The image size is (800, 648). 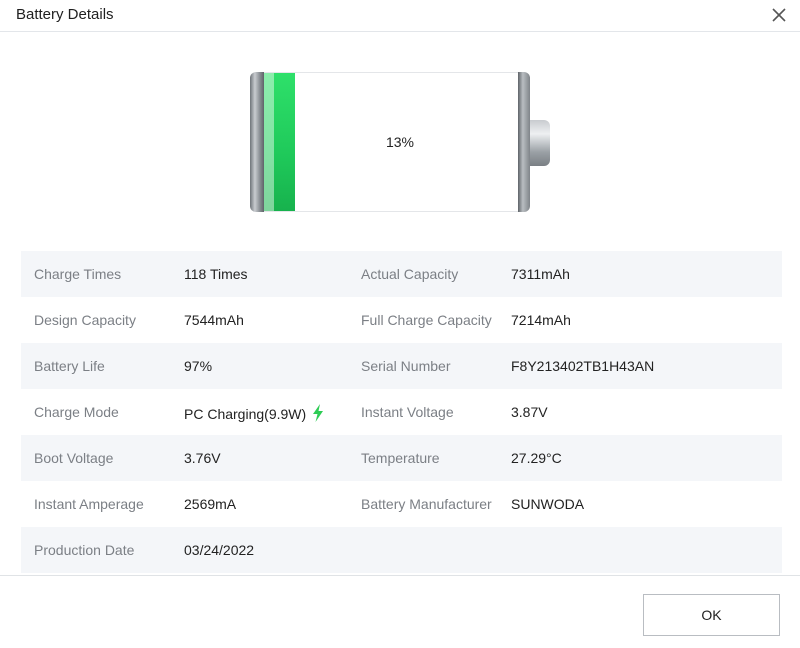 What do you see at coordinates (216, 274) in the screenshot?
I see `detail-value: 118 Times` at bounding box center [216, 274].